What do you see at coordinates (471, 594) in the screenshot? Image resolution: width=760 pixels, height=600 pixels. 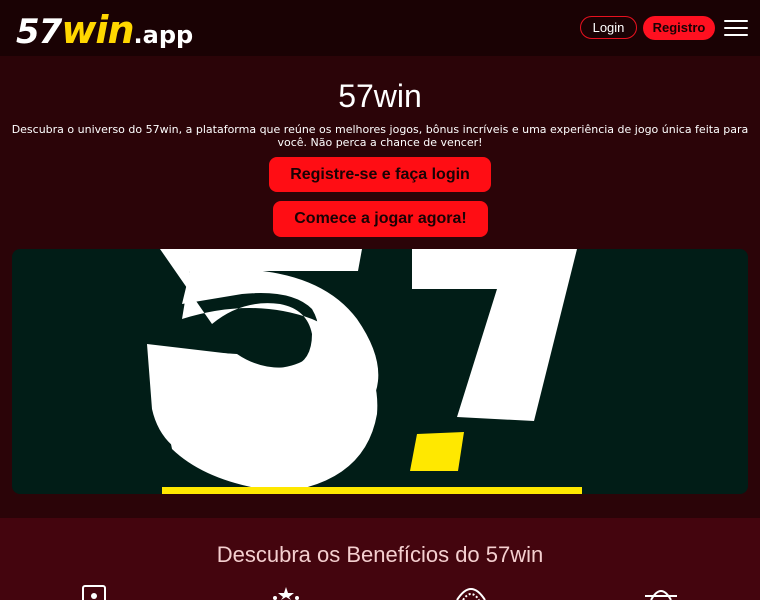 I see `chip-icon` at bounding box center [471, 594].